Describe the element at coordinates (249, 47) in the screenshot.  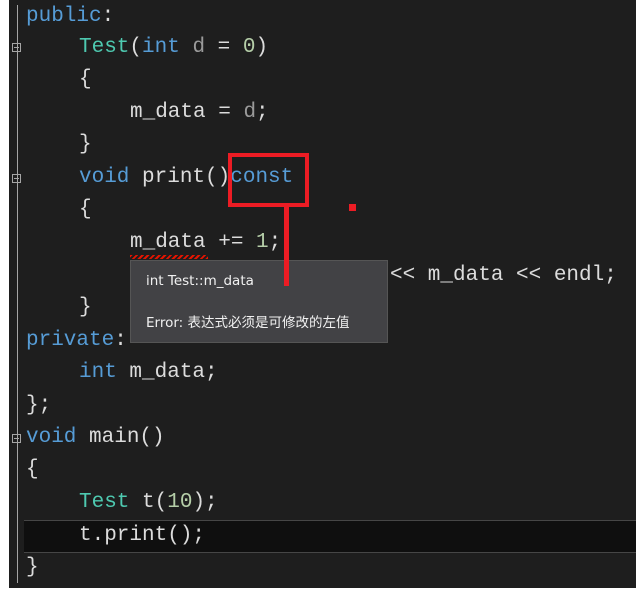
I see `number: 0` at that location.